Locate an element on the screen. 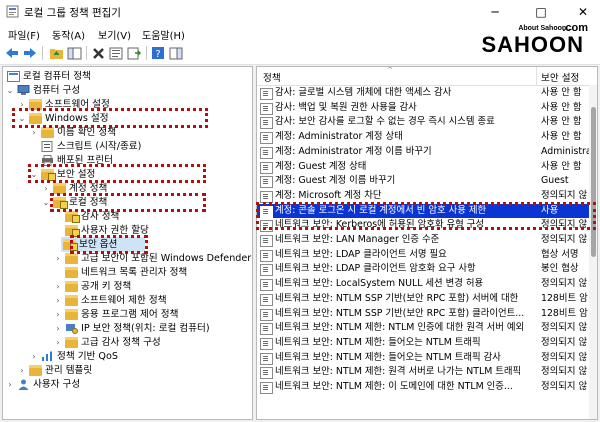 This screenshot has height=422, width=600. tree-item-windows-defender-firewall: › 고급 보안이 포함된 Windows Defender is located at coordinates (128, 258).